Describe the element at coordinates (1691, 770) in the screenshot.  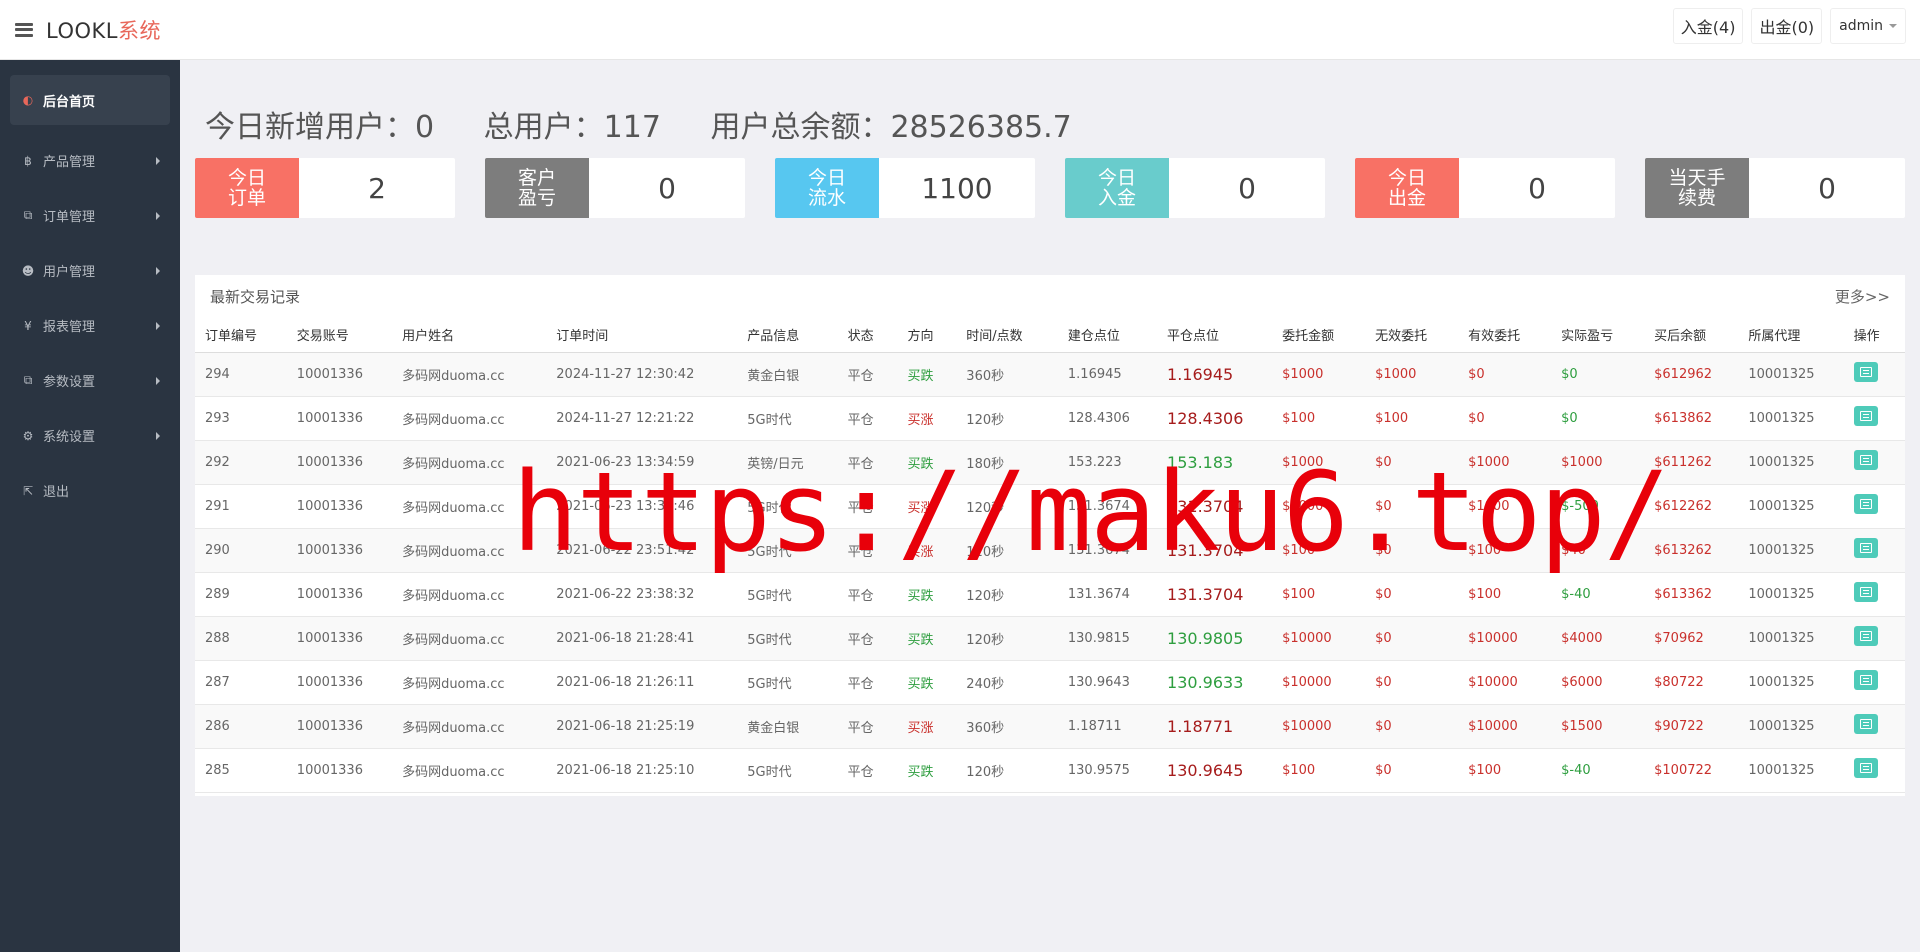
I see `table-cell: $100722` at that location.